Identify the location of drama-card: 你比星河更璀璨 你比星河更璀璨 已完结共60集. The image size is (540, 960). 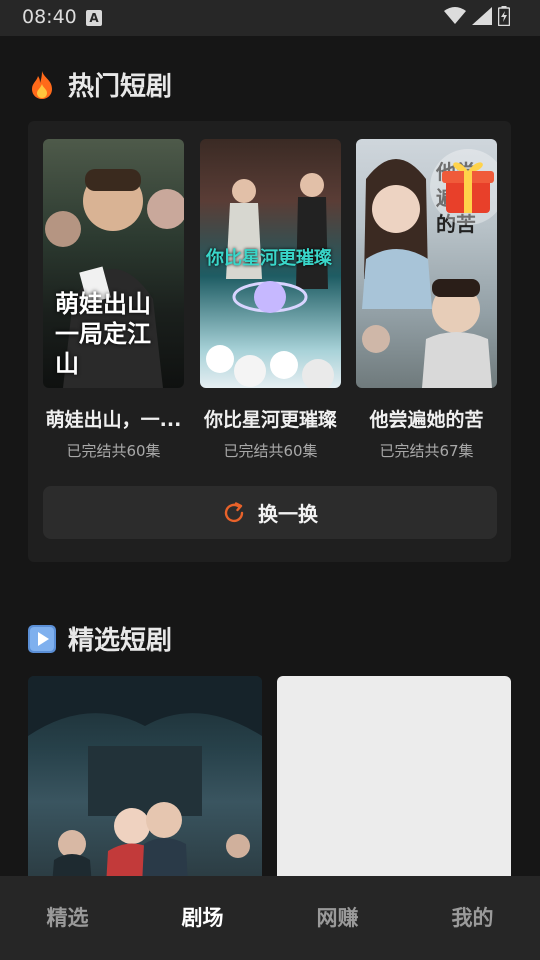
(270, 300).